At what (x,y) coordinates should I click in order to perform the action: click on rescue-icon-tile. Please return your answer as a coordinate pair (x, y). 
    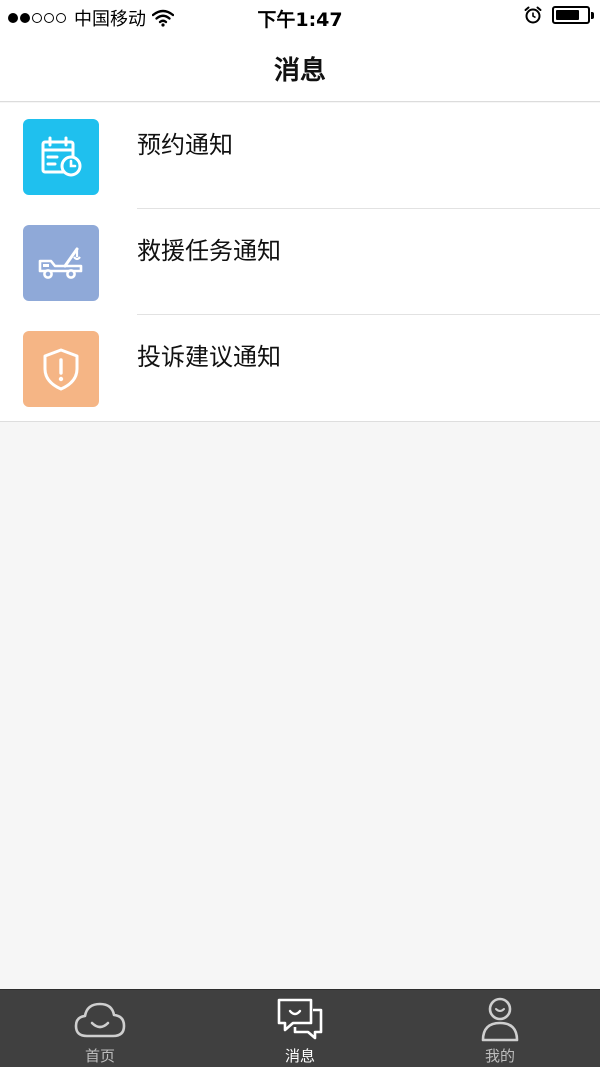
    Looking at the image, I should click on (61, 263).